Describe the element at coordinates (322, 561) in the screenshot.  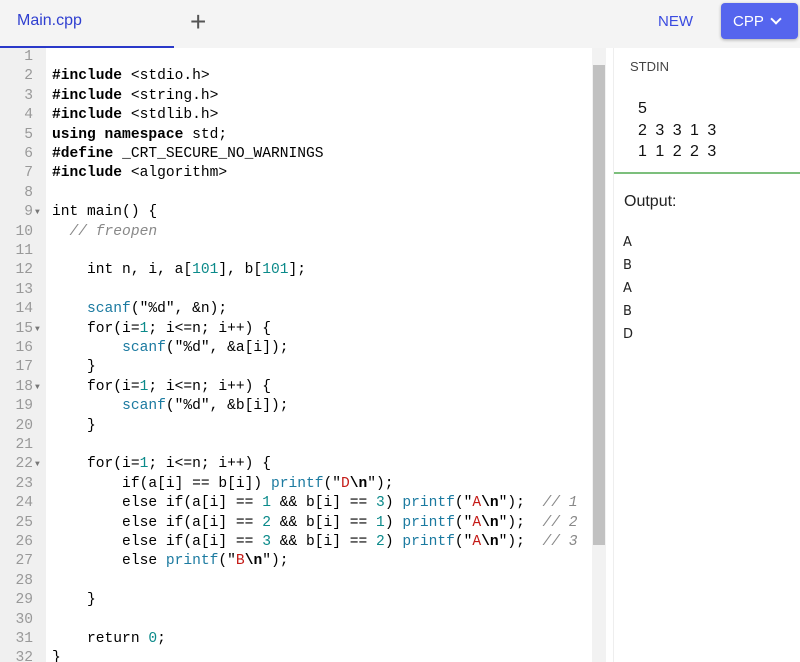
I see `code-text: else printf("B\n");` at that location.